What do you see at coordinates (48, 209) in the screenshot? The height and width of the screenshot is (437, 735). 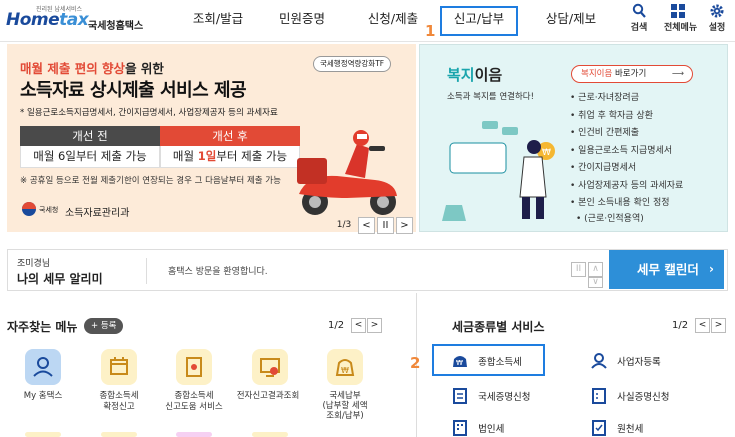 I see `svg-text: 국세청` at bounding box center [48, 209].